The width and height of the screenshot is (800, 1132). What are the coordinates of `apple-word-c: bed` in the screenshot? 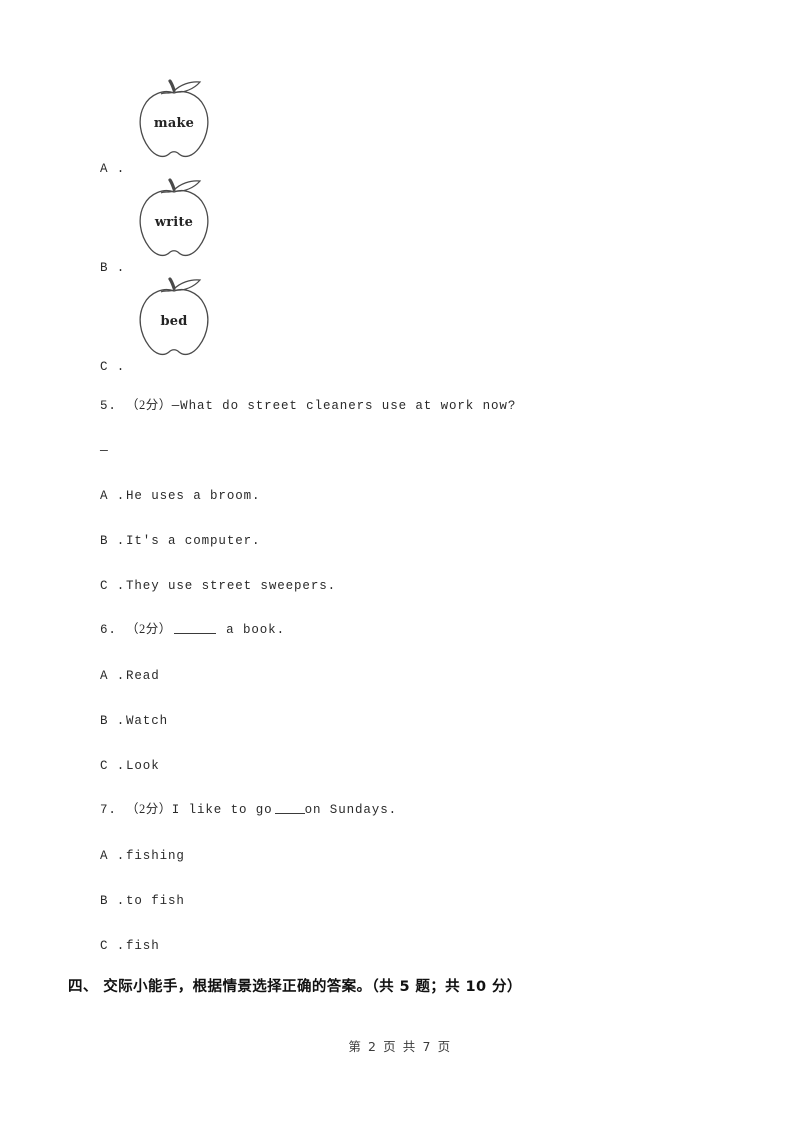 It's located at (174, 321).